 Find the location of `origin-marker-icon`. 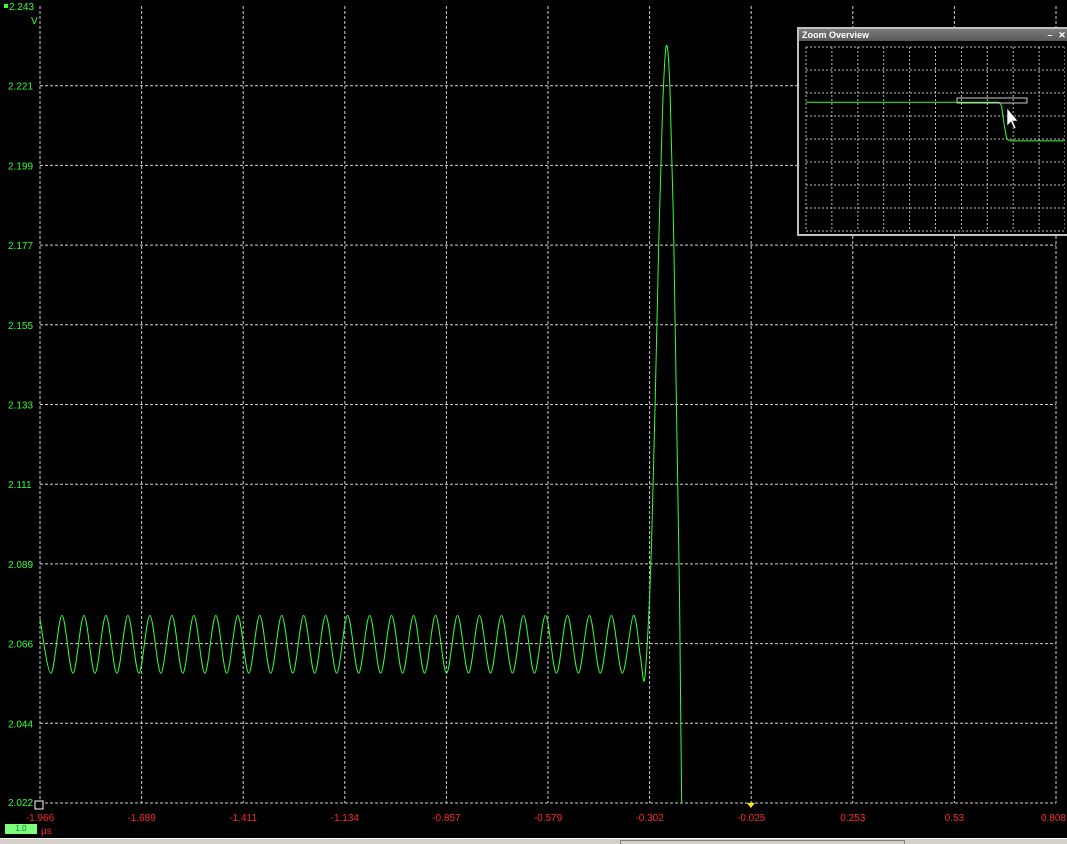

origin-marker-icon is located at coordinates (39, 805).